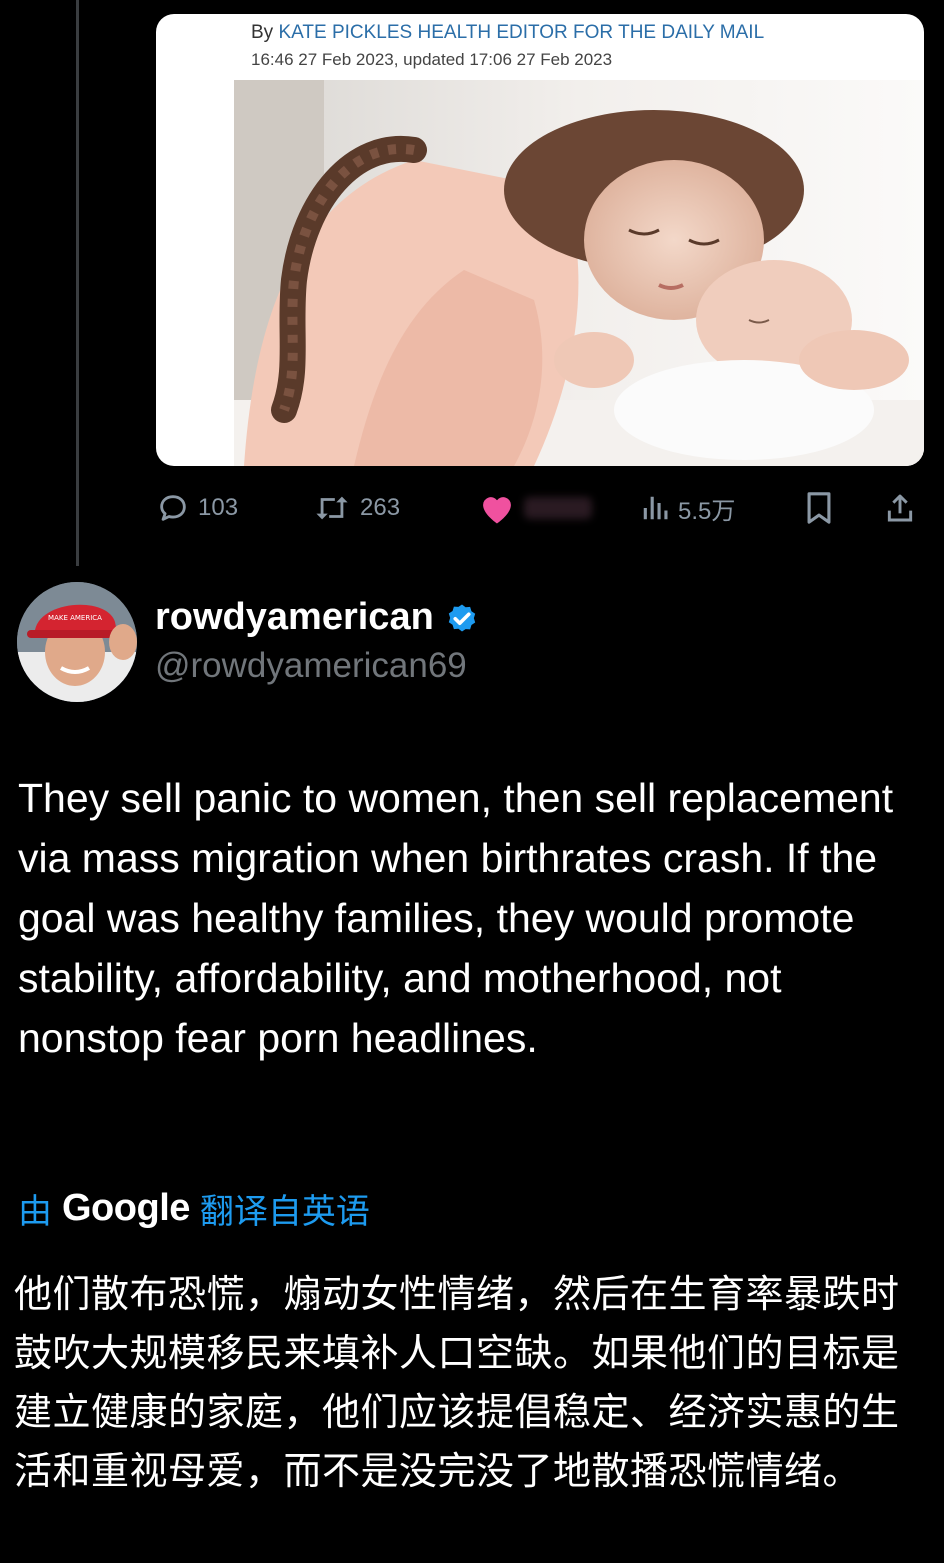  What do you see at coordinates (380, 507) in the screenshot?
I see `retweet-count: 263` at bounding box center [380, 507].